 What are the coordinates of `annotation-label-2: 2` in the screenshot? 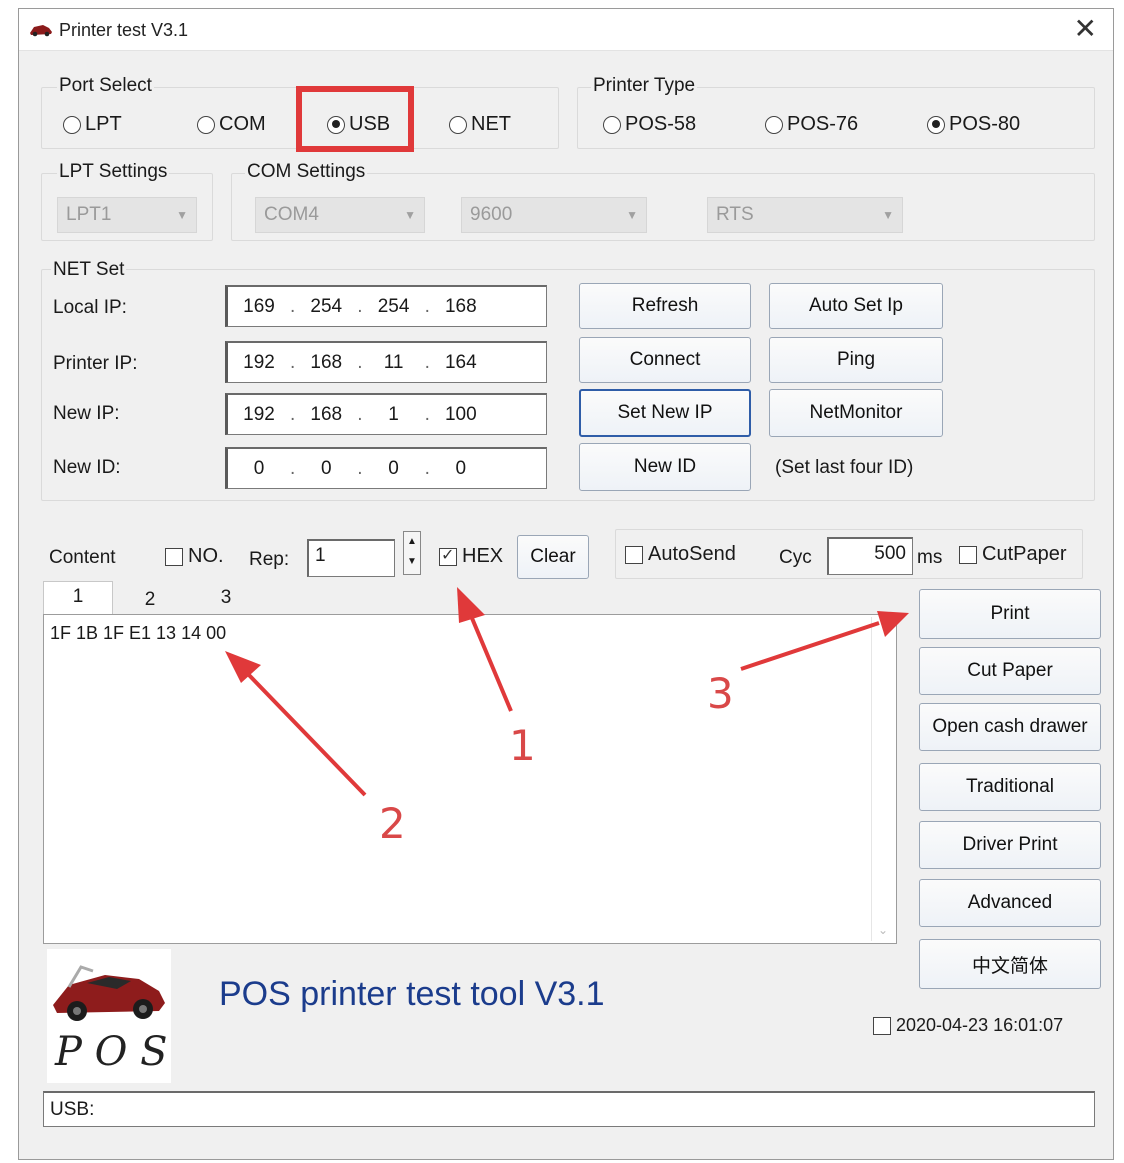 It's located at (392, 823).